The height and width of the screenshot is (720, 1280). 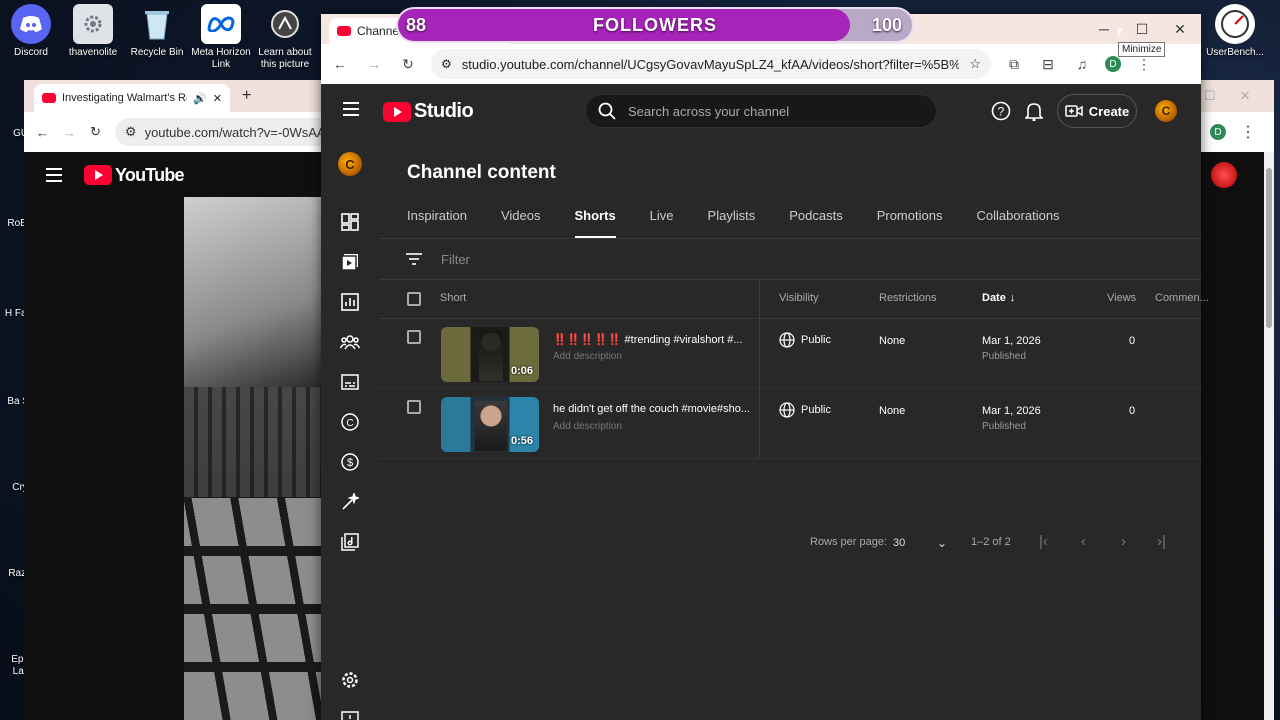 I want to click on tab-title: Channel, so click(x=379, y=31).